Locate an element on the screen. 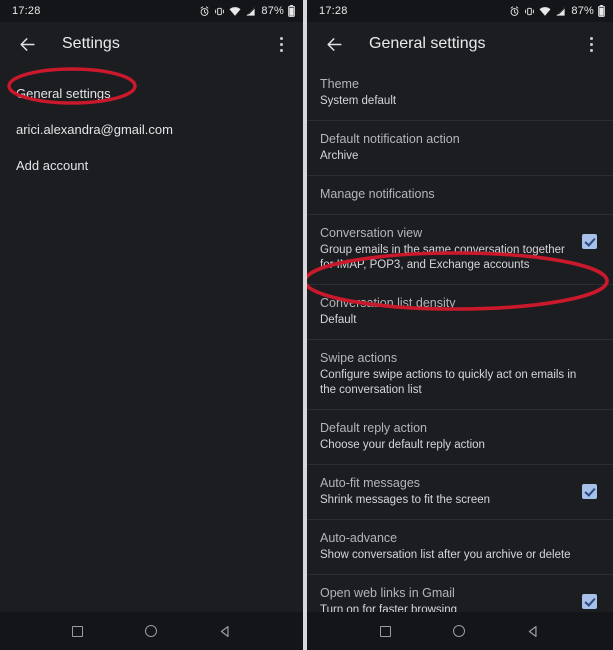 Image resolution: width=613 pixels, height=650 pixels. left-toolbar: Settings is located at coordinates (151, 44).